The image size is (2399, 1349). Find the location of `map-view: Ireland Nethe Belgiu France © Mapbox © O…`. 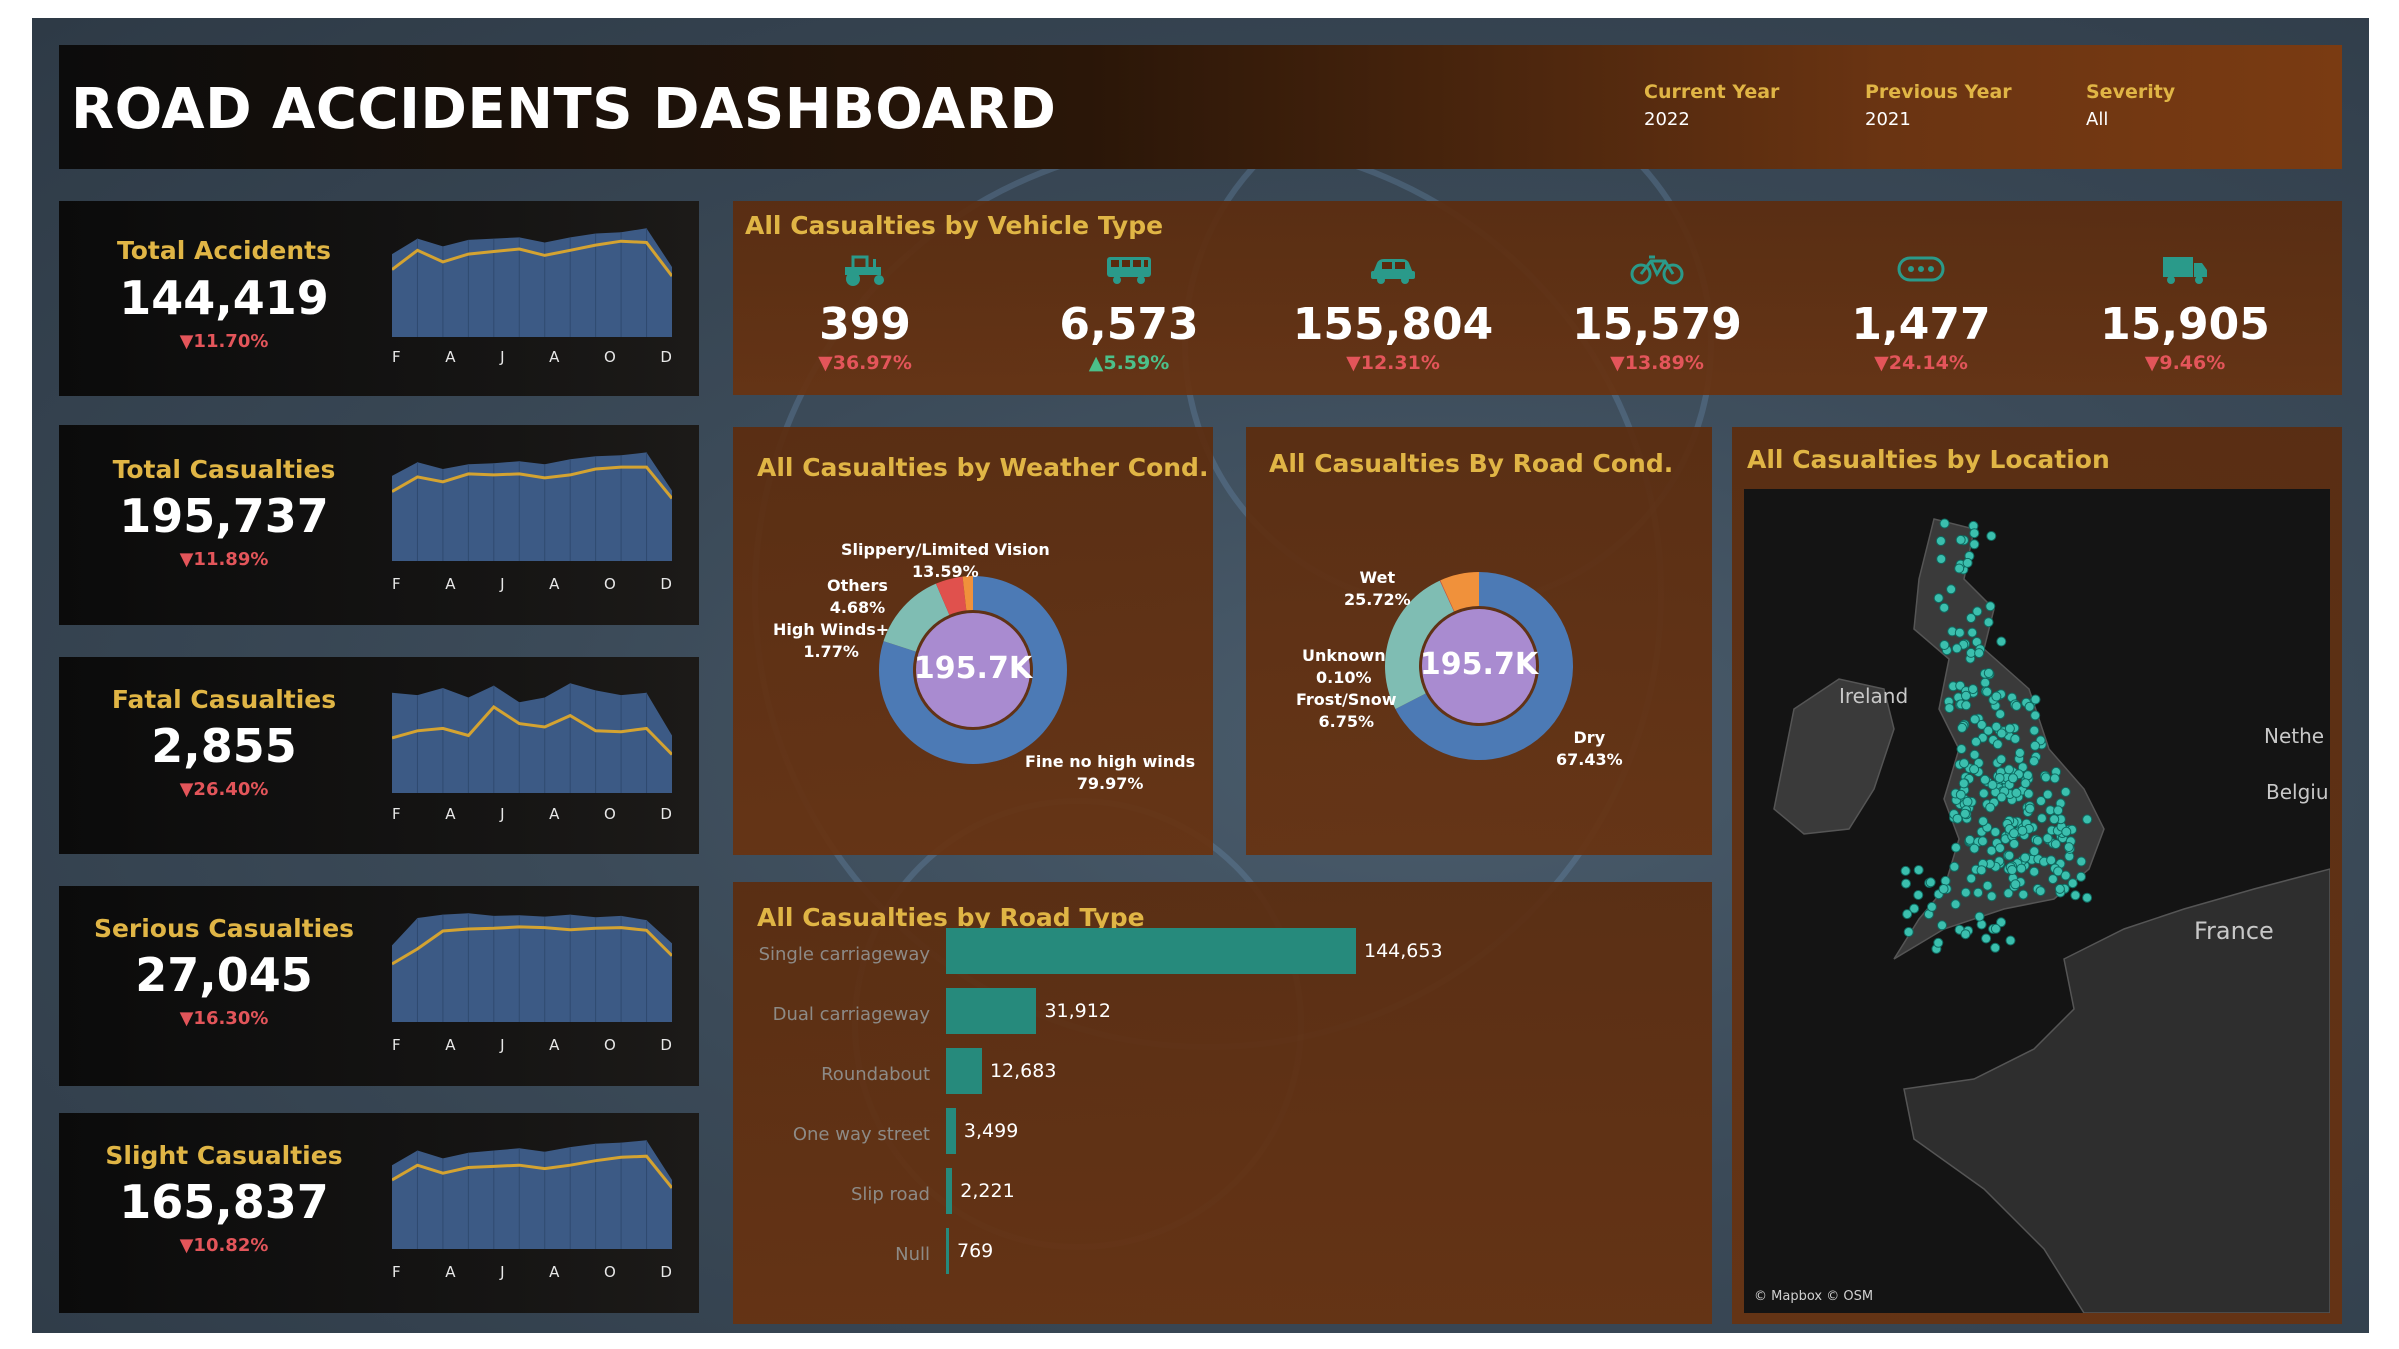

map-view: Ireland Nethe Belgiu France © Mapbox © O… is located at coordinates (2037, 901).